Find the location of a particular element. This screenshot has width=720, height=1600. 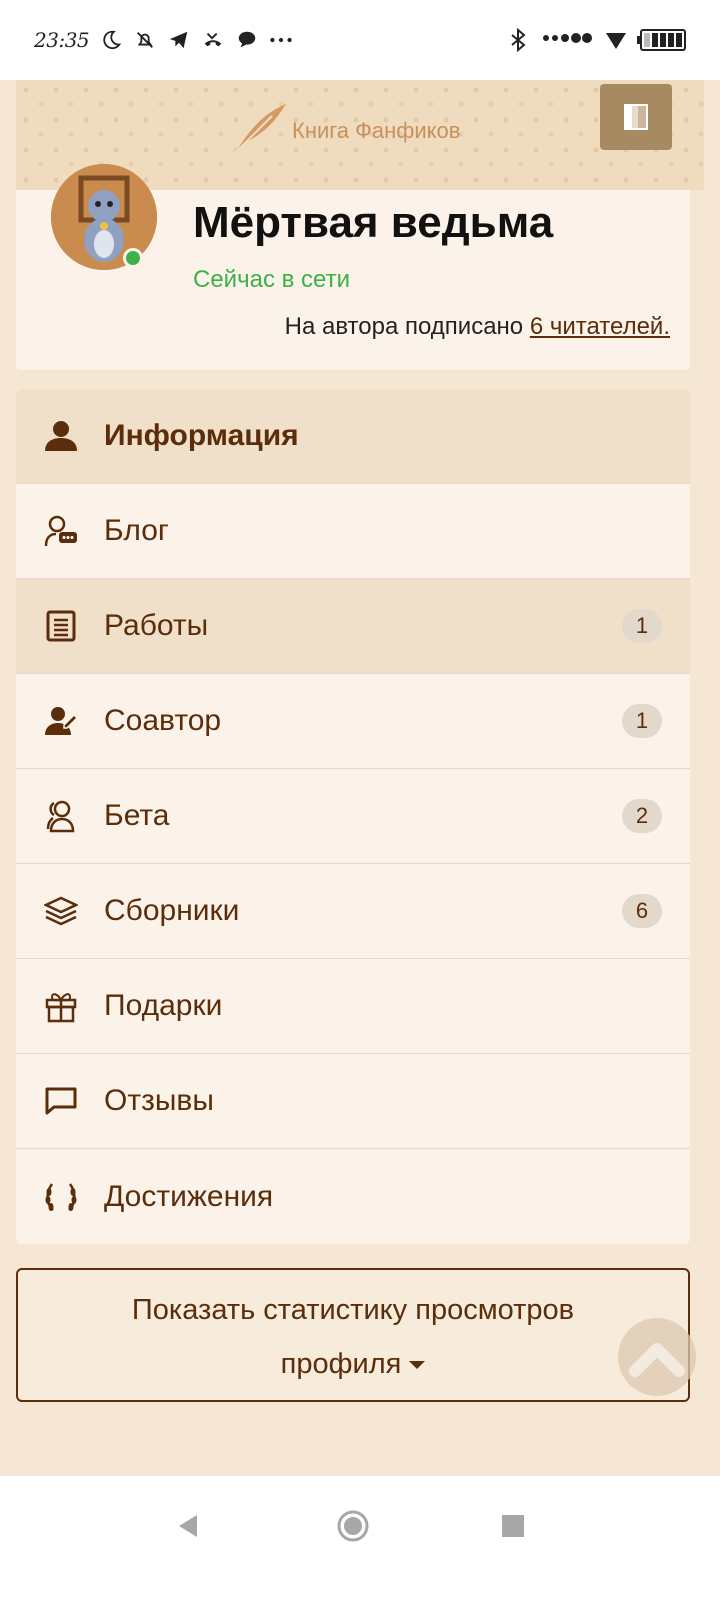

nav-label-coauthor: Соавтор is located at coordinates (163, 720).